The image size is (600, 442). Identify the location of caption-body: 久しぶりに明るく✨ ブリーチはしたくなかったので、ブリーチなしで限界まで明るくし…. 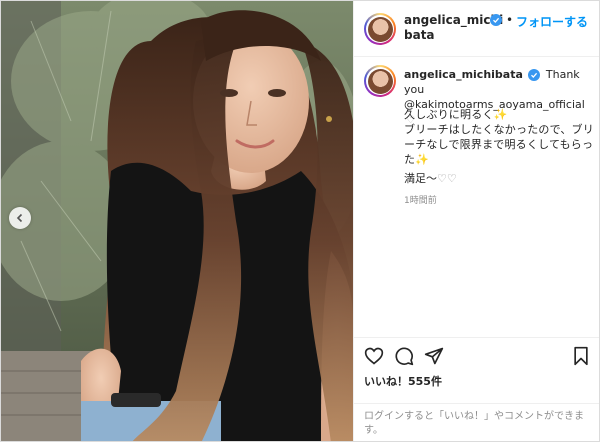
(500, 137).